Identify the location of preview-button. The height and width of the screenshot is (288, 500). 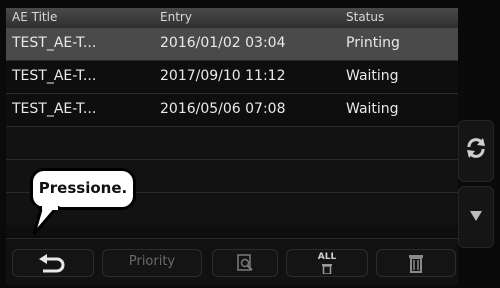
(245, 263).